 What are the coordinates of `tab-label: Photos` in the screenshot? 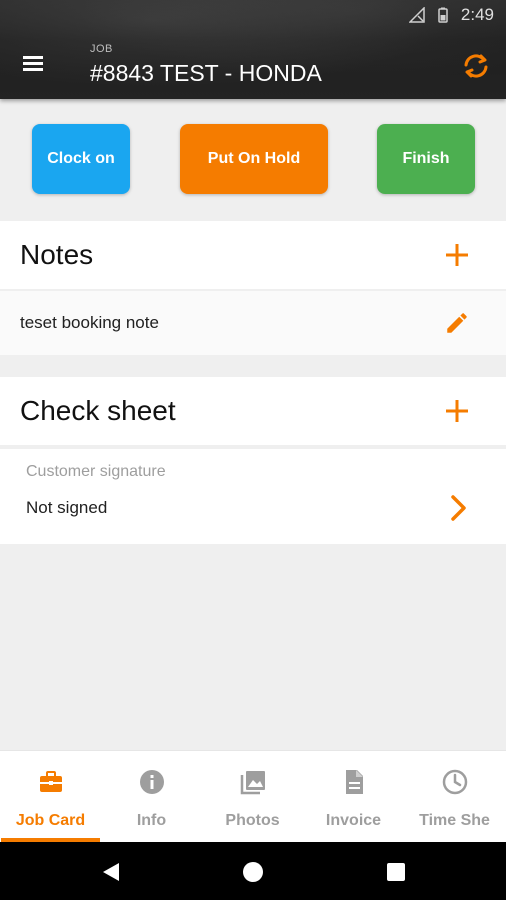 It's located at (252, 820).